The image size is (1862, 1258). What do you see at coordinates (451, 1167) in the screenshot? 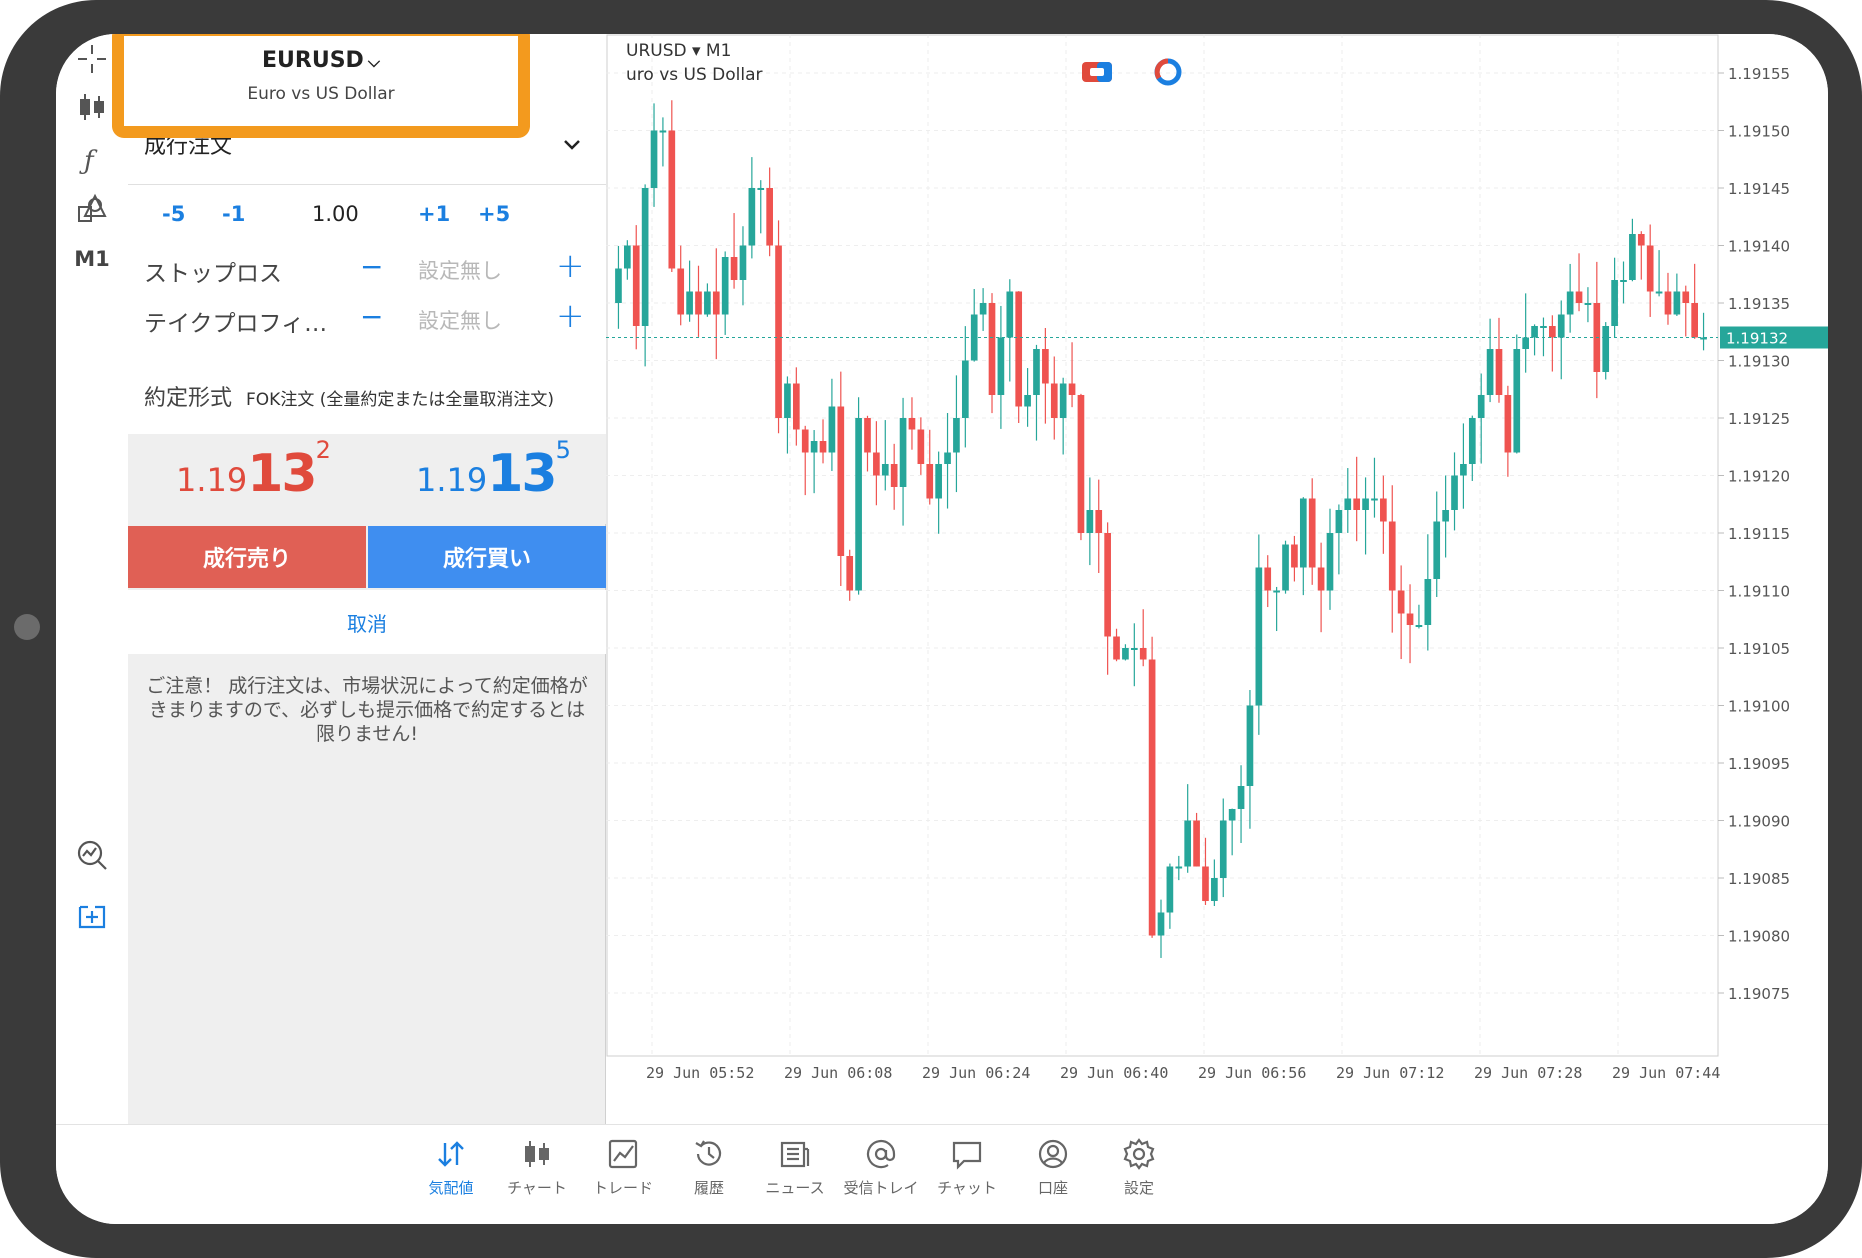
I see `nav-item-quotes: 気配値` at bounding box center [451, 1167].